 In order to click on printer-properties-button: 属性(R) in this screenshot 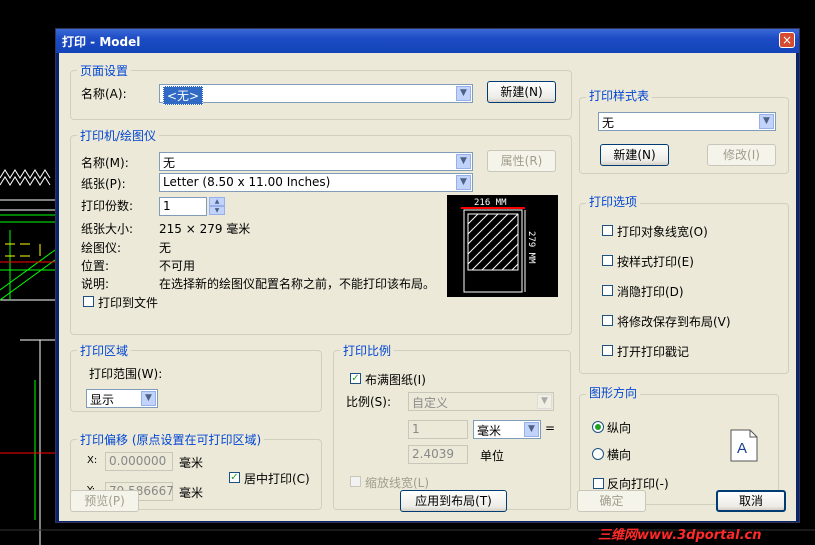, I will do `click(521, 161)`.